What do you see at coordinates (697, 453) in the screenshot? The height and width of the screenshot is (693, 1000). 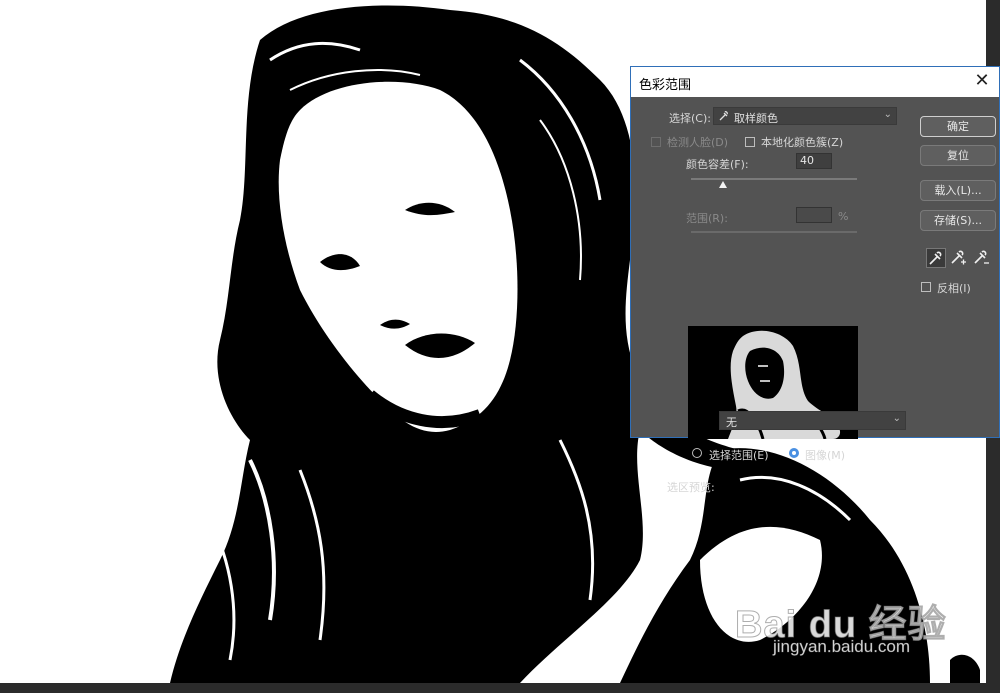 I see `selection-view-radio` at bounding box center [697, 453].